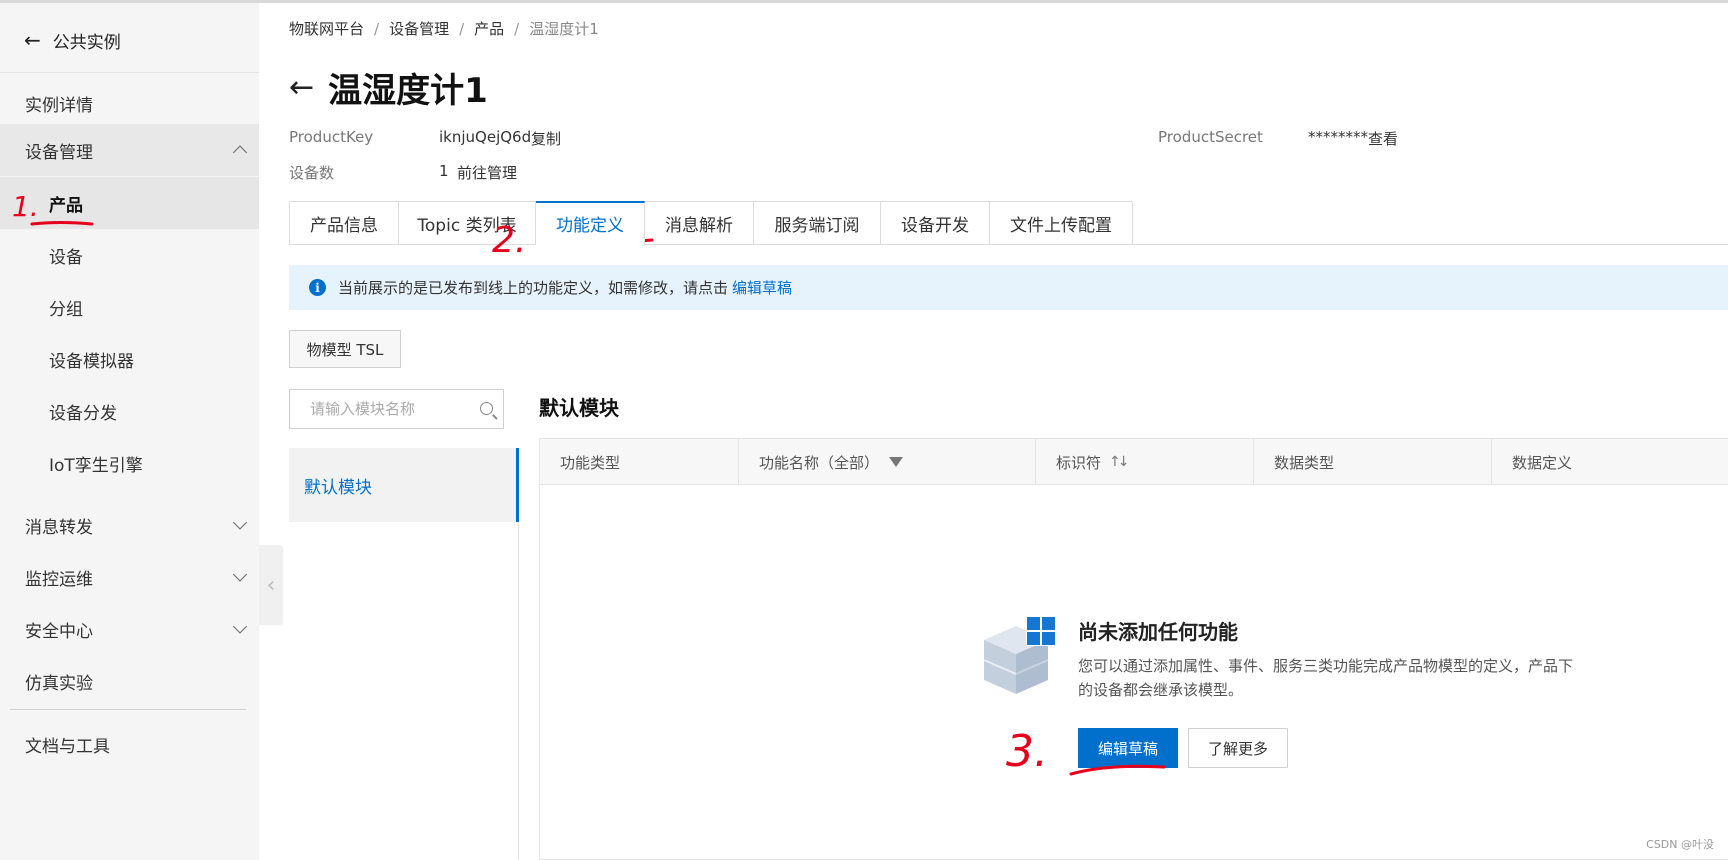 The width and height of the screenshot is (1728, 860). What do you see at coordinates (59, 683) in the screenshot?
I see `sidebar-item-label: 仿真实验` at bounding box center [59, 683].